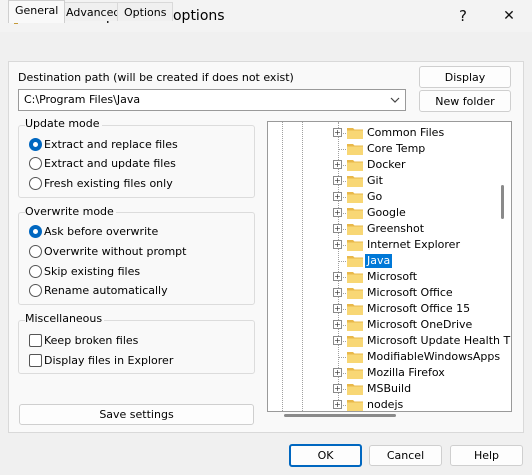 Image resolution: width=532 pixels, height=475 pixels. I want to click on folder-name: Git, so click(375, 181).